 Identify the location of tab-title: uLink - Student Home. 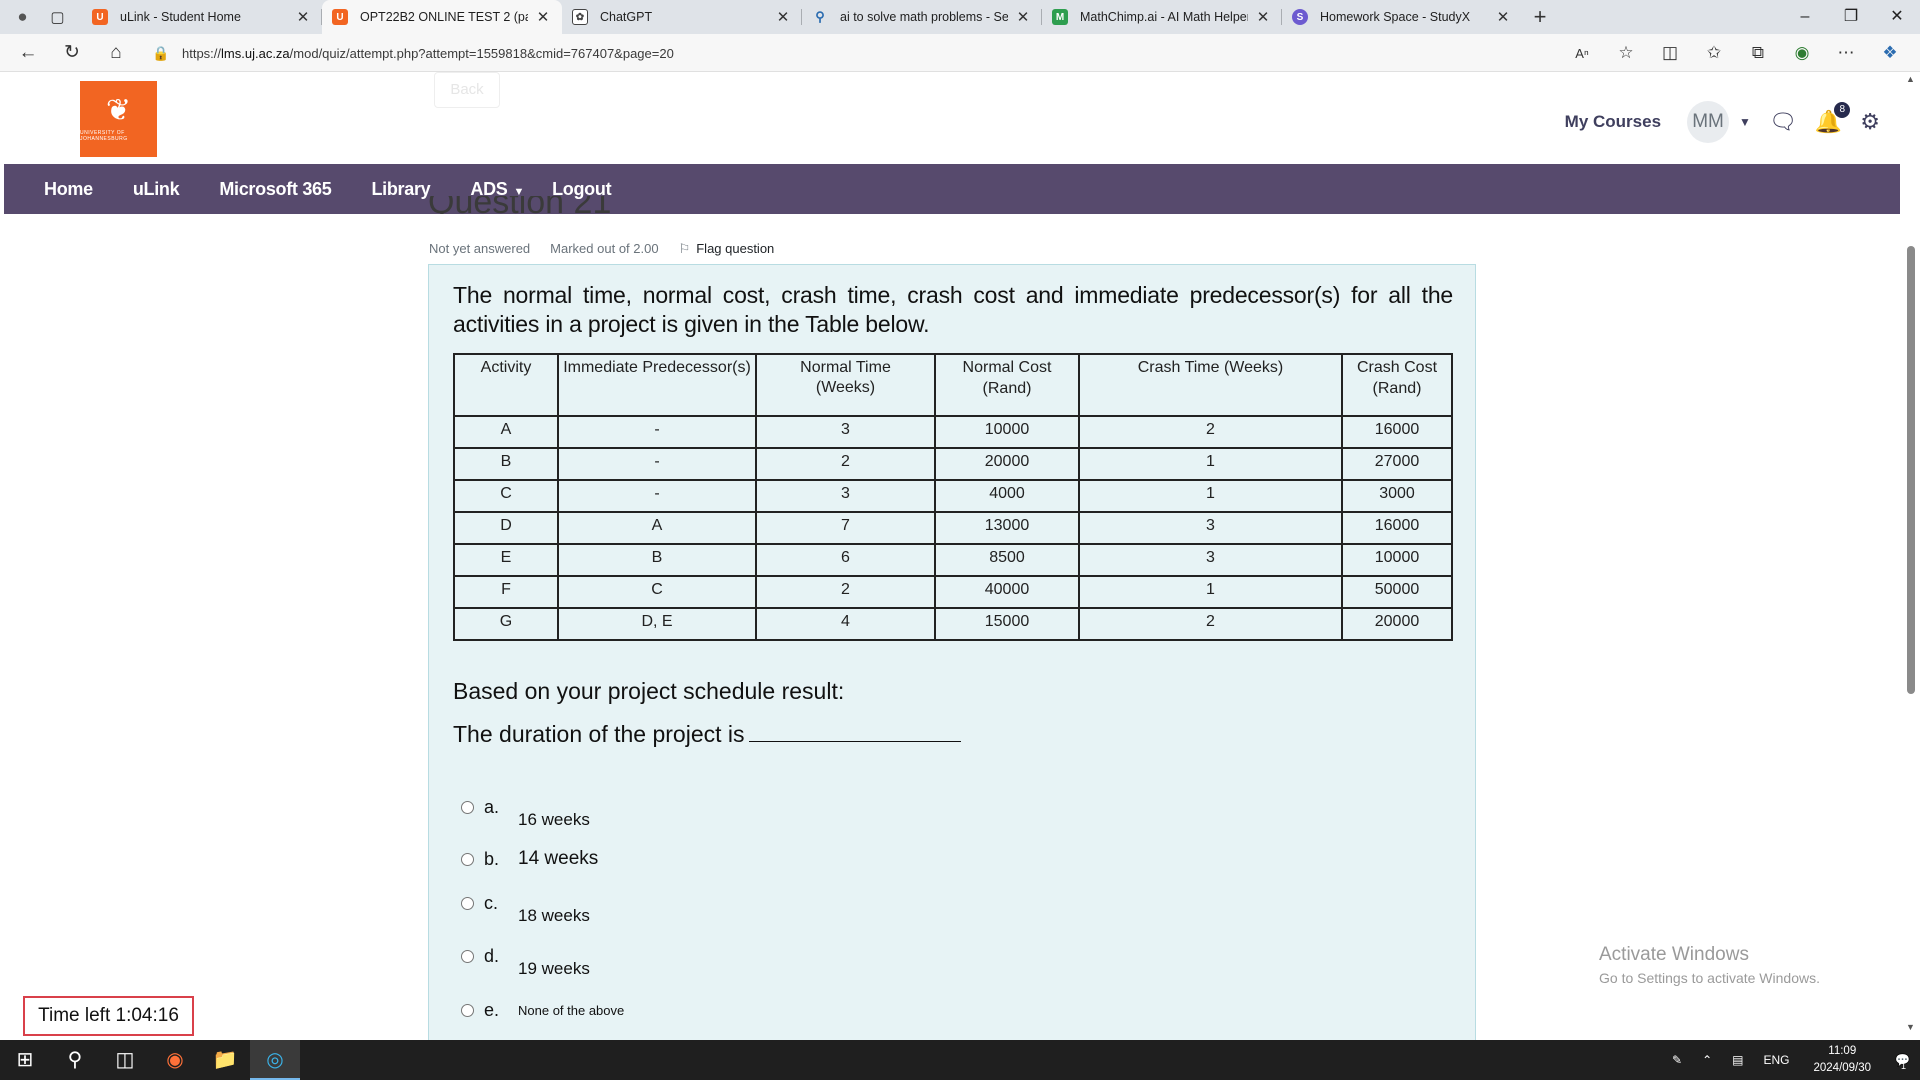
(180, 17).